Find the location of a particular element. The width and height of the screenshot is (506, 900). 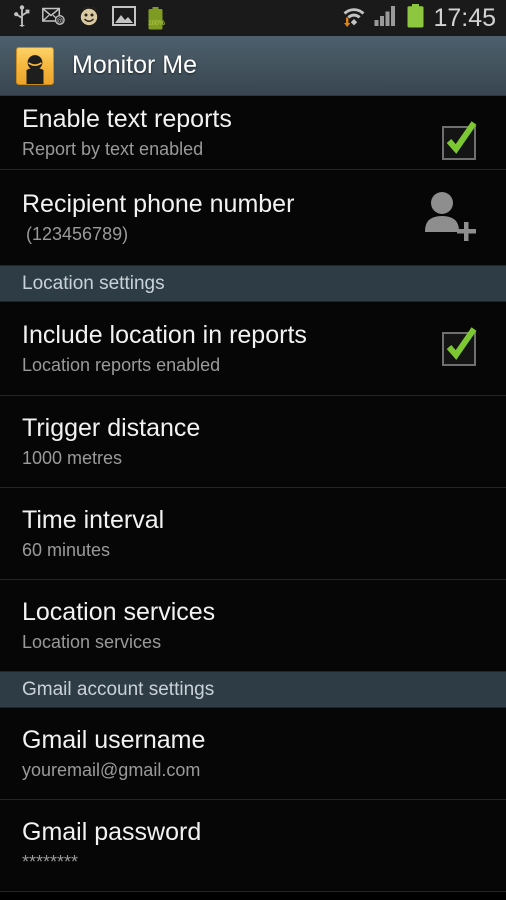

row-text: Trigger distance 1000 metres is located at coordinates (111, 441).